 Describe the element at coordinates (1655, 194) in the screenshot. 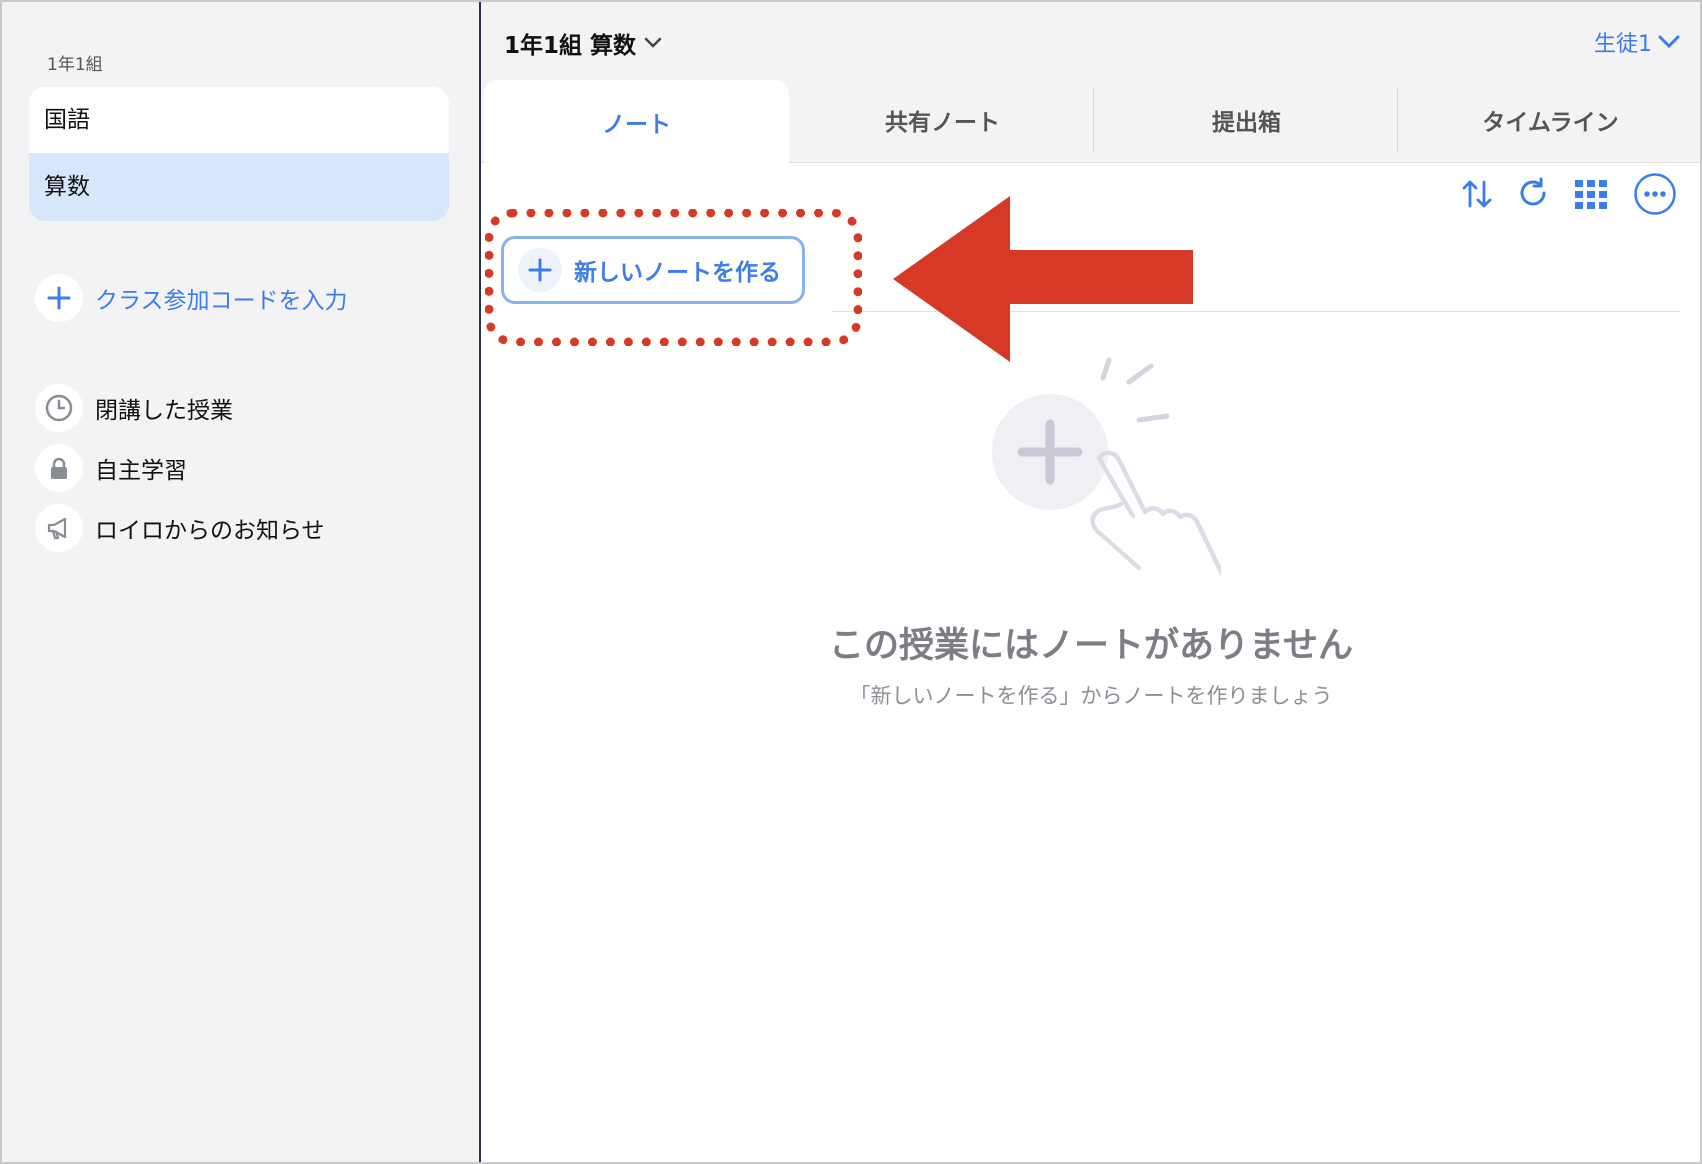

I see `more-icon` at that location.